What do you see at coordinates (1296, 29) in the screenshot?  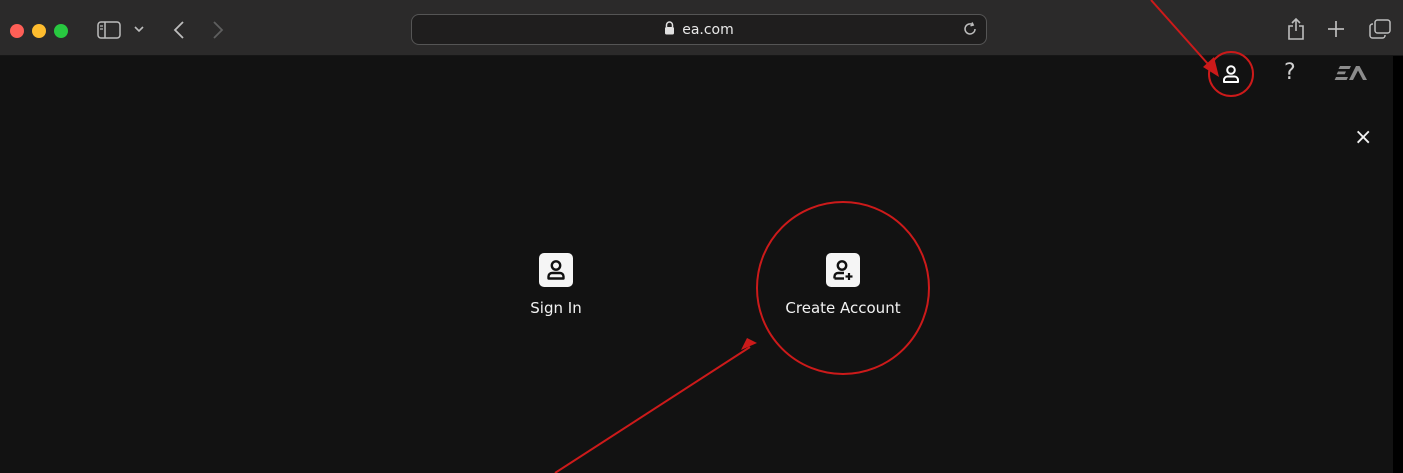 I see `share-icon` at bounding box center [1296, 29].